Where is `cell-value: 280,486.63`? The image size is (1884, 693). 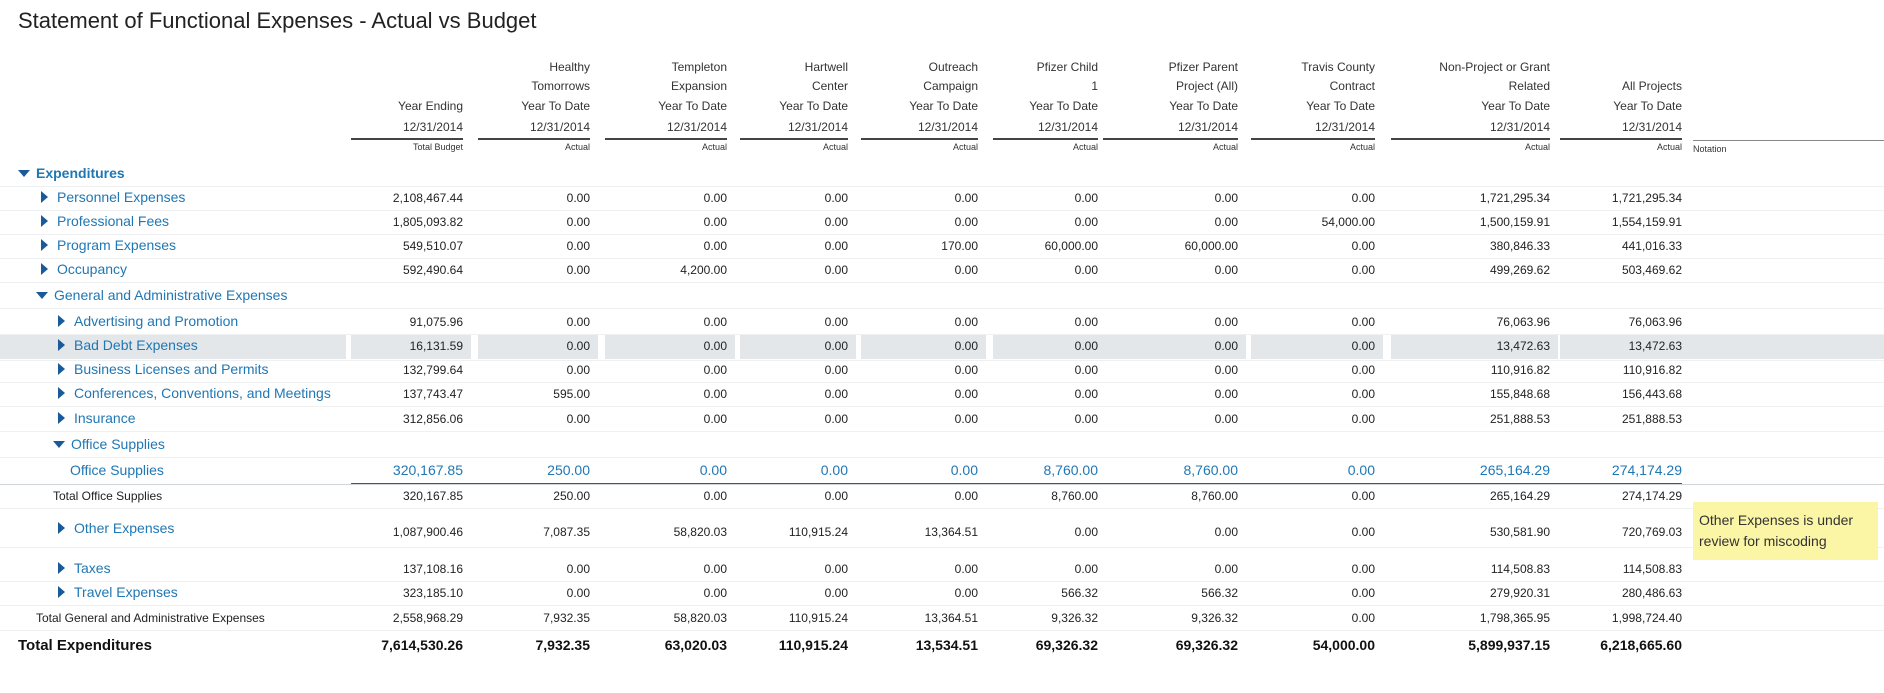
cell-value: 280,486.63 is located at coordinates (1651, 593).